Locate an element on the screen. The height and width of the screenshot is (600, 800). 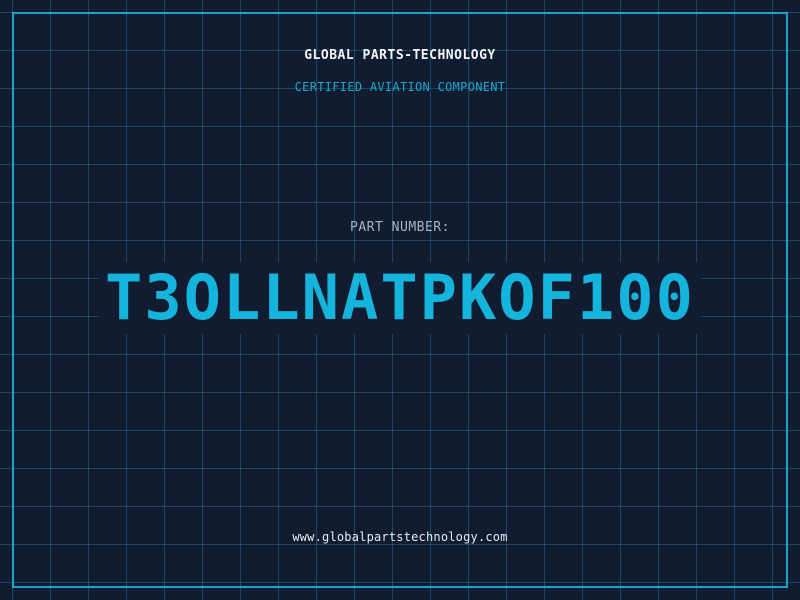
certification-subtitle: CERTIFIED AVIATION COMPONENT is located at coordinates (400, 87).